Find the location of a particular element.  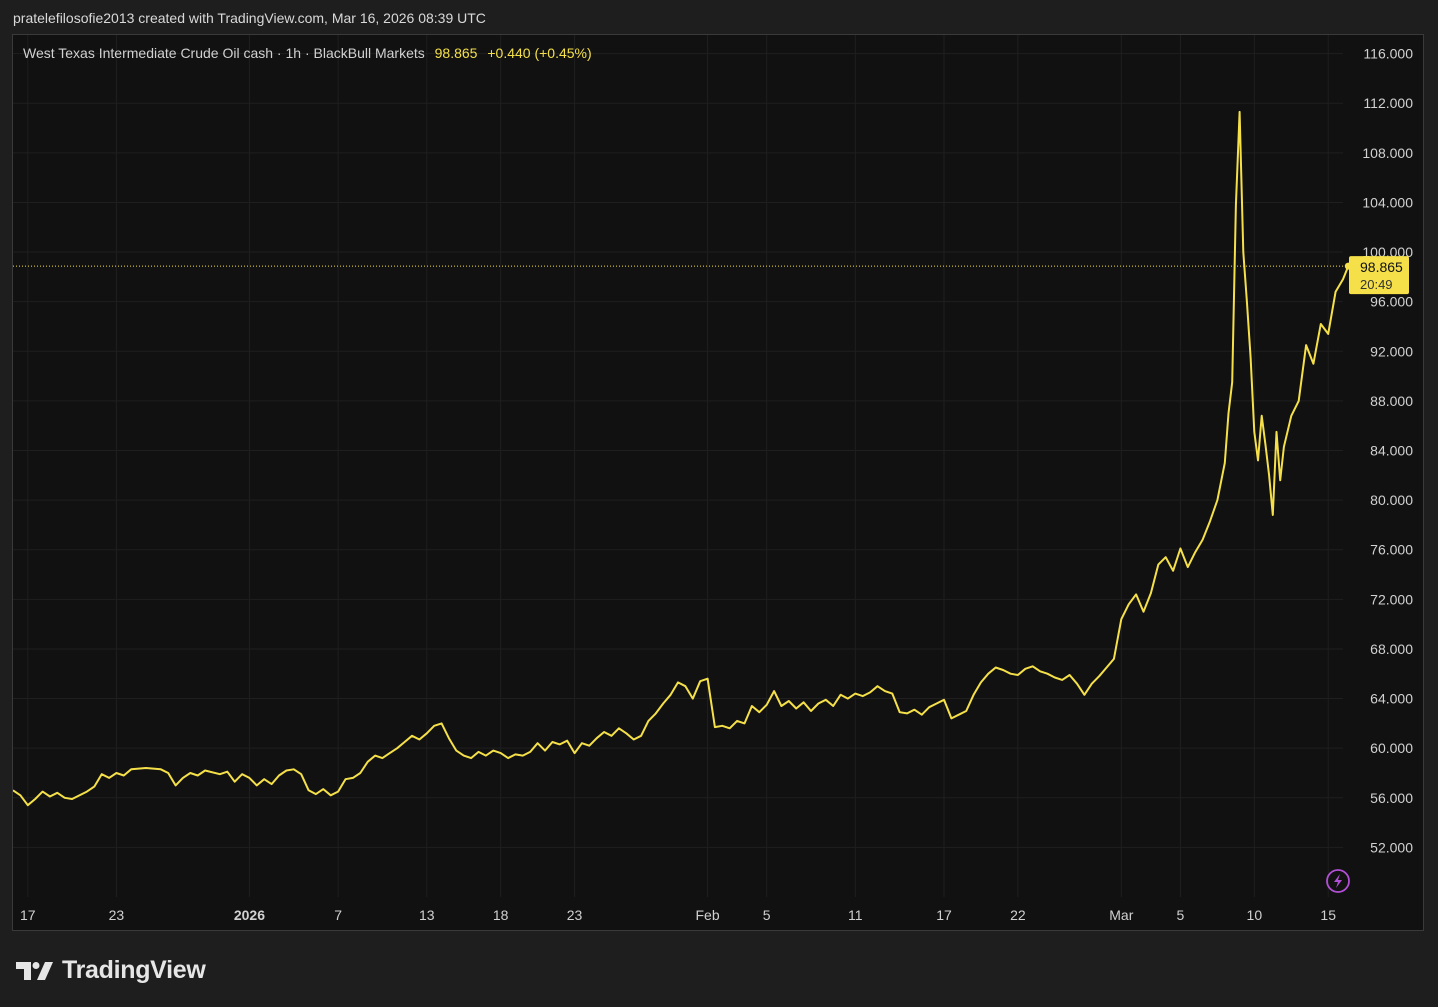

x-tick-label: 22 is located at coordinates (1018, 915).